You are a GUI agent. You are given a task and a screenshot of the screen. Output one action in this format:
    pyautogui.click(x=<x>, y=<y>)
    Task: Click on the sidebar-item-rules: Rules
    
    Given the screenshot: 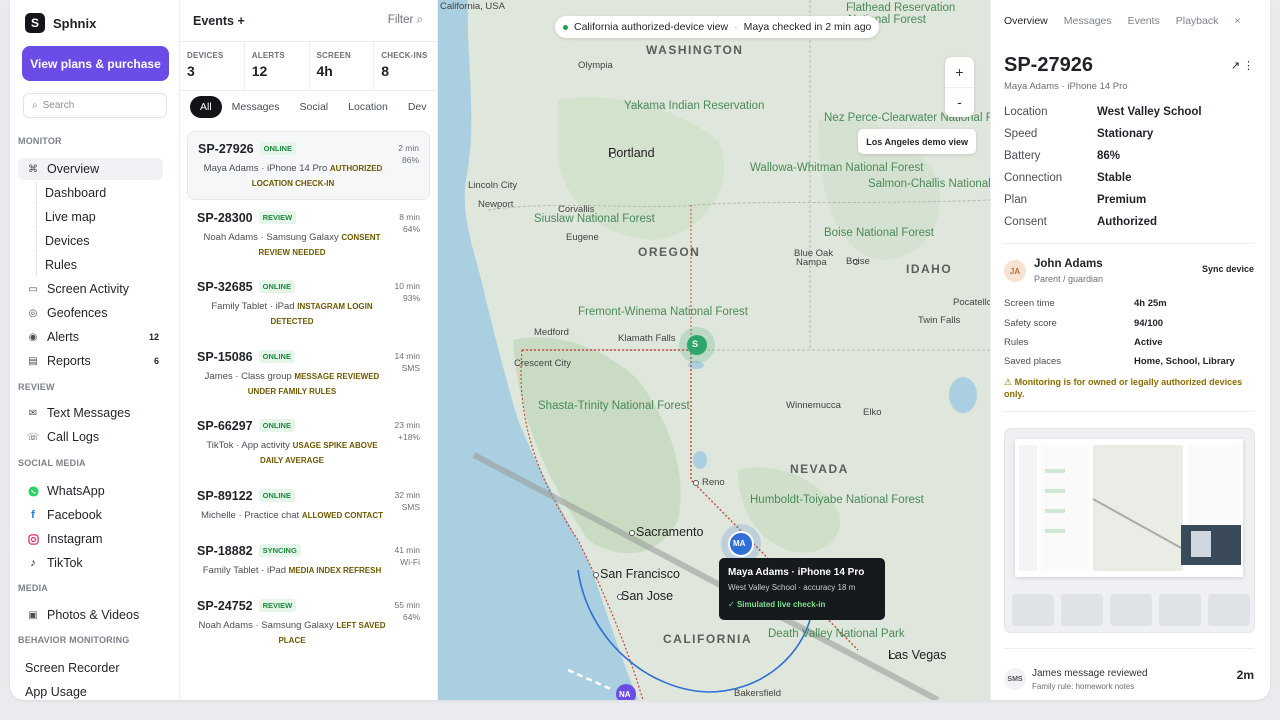 What is the action you would take?
    pyautogui.click(x=96, y=265)
    